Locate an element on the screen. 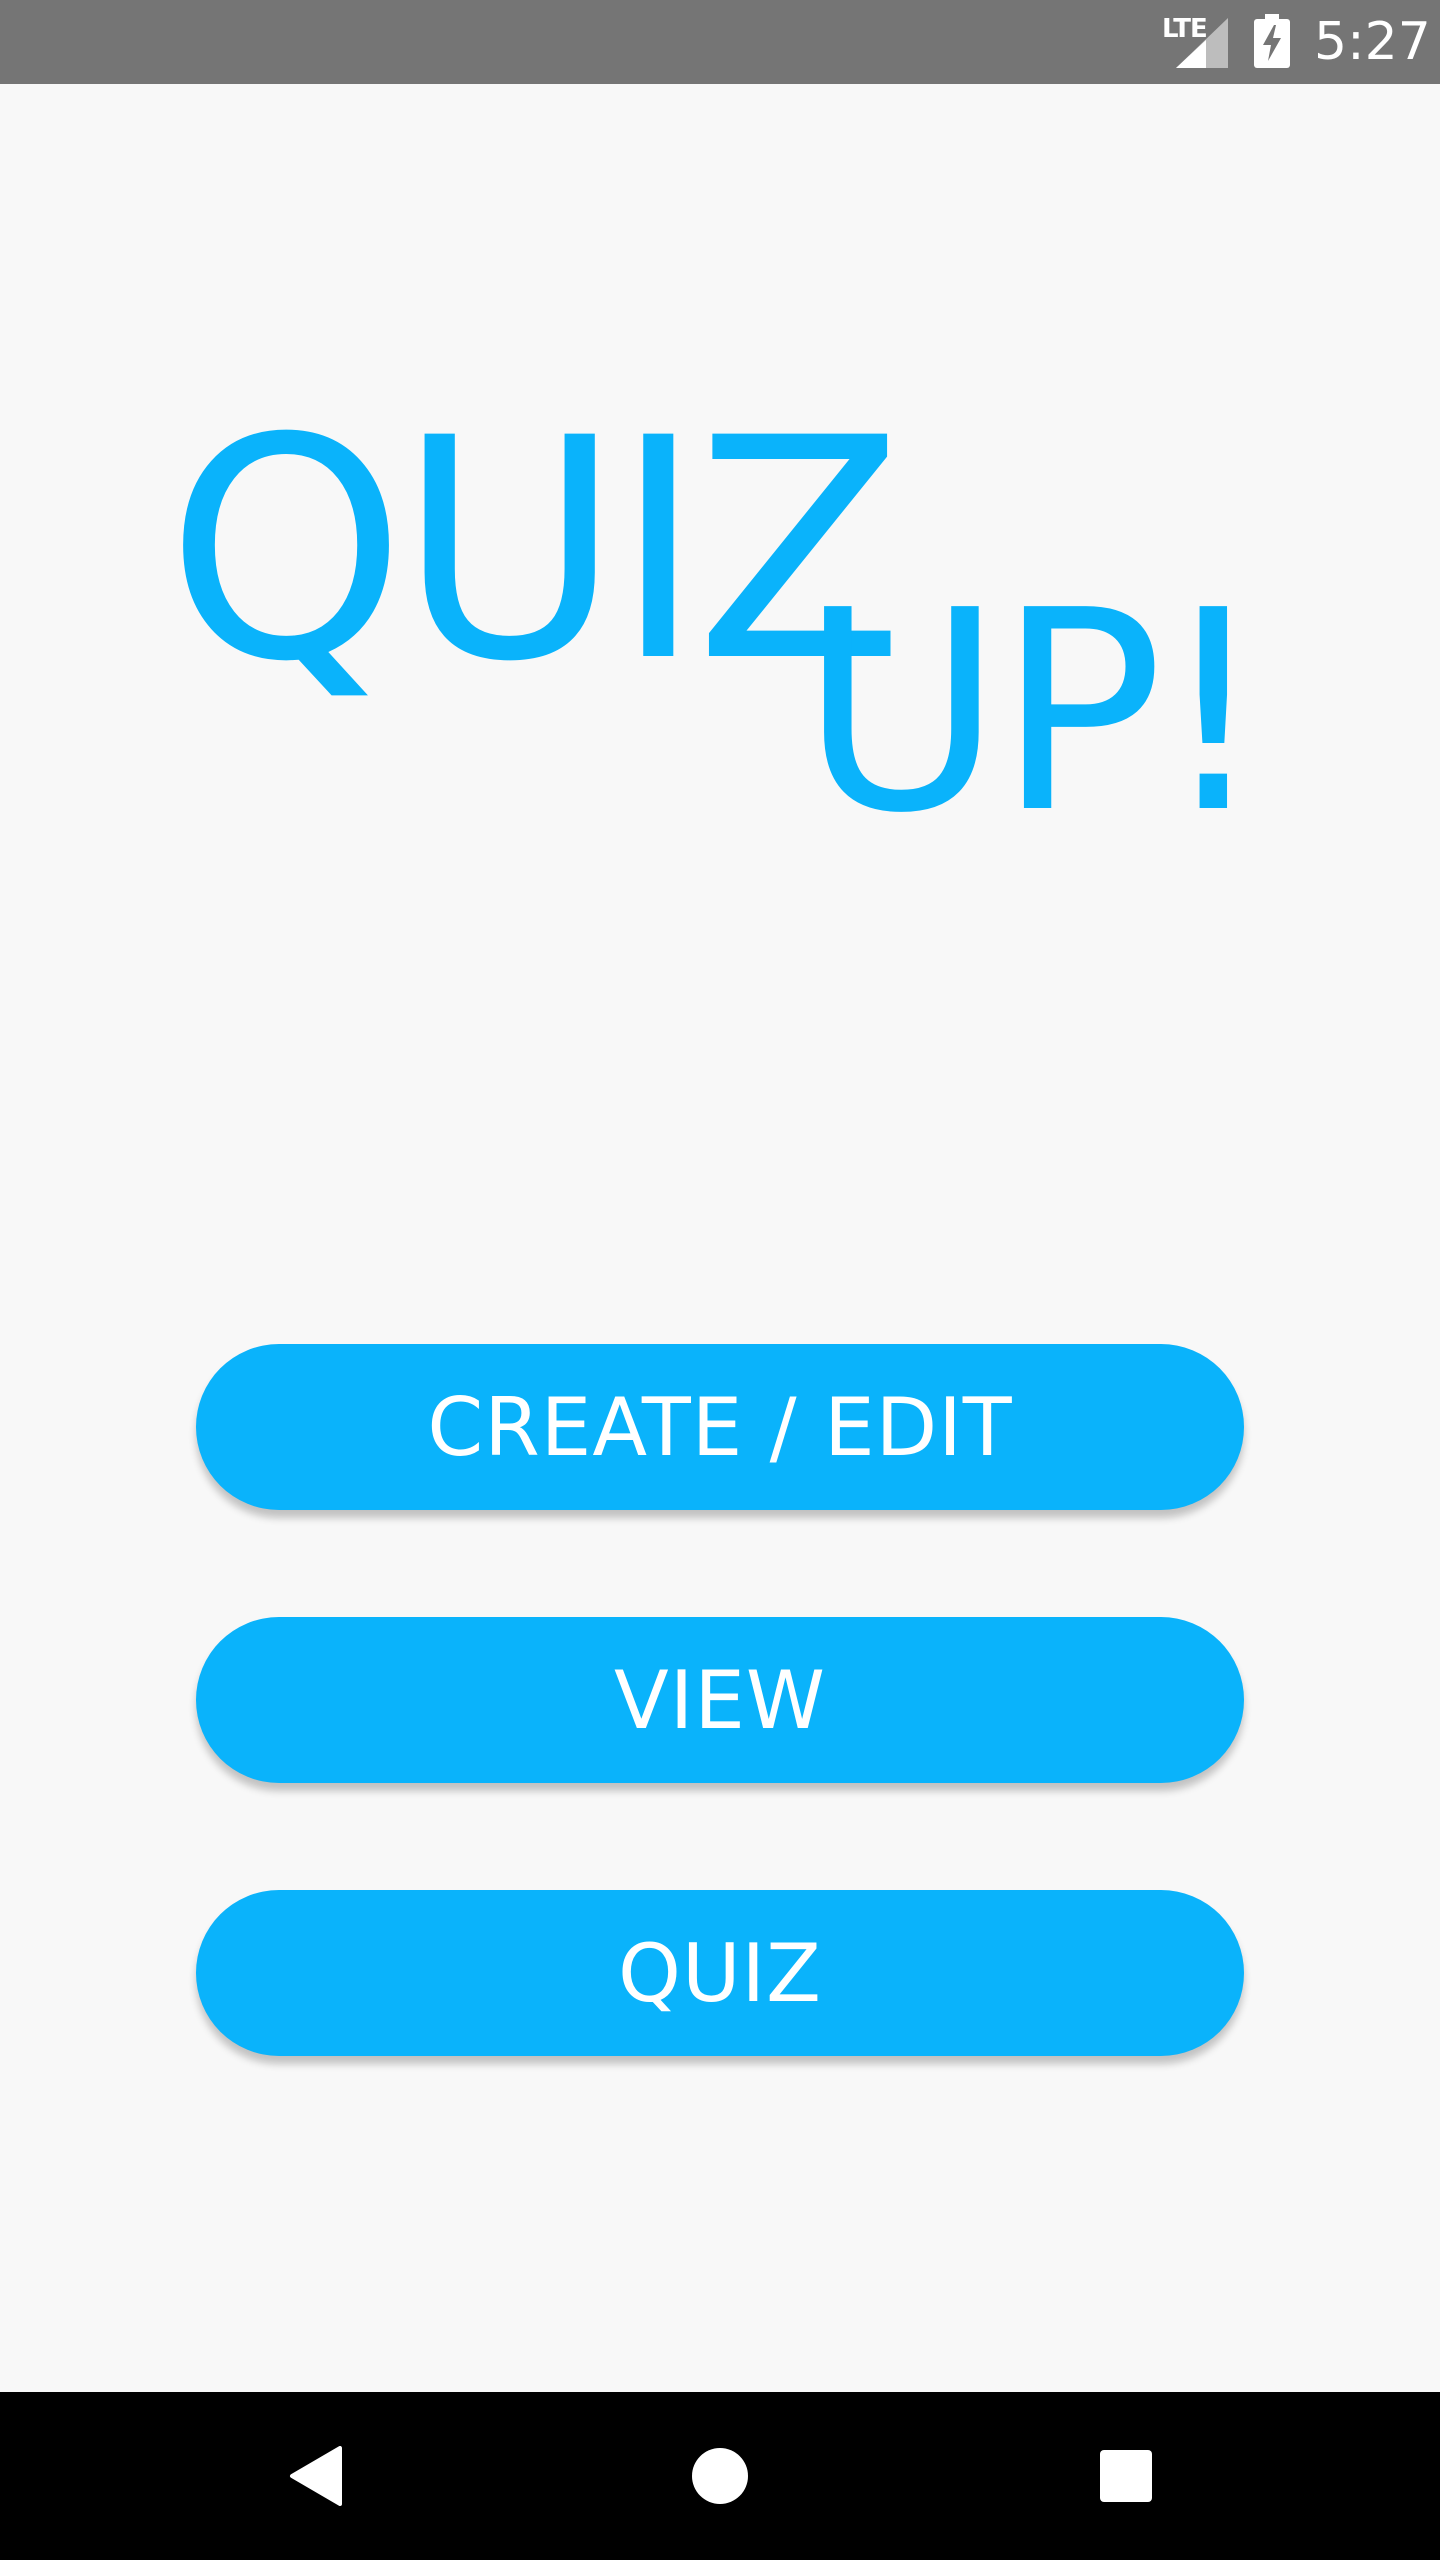  recents-icon is located at coordinates (1126, 2476).